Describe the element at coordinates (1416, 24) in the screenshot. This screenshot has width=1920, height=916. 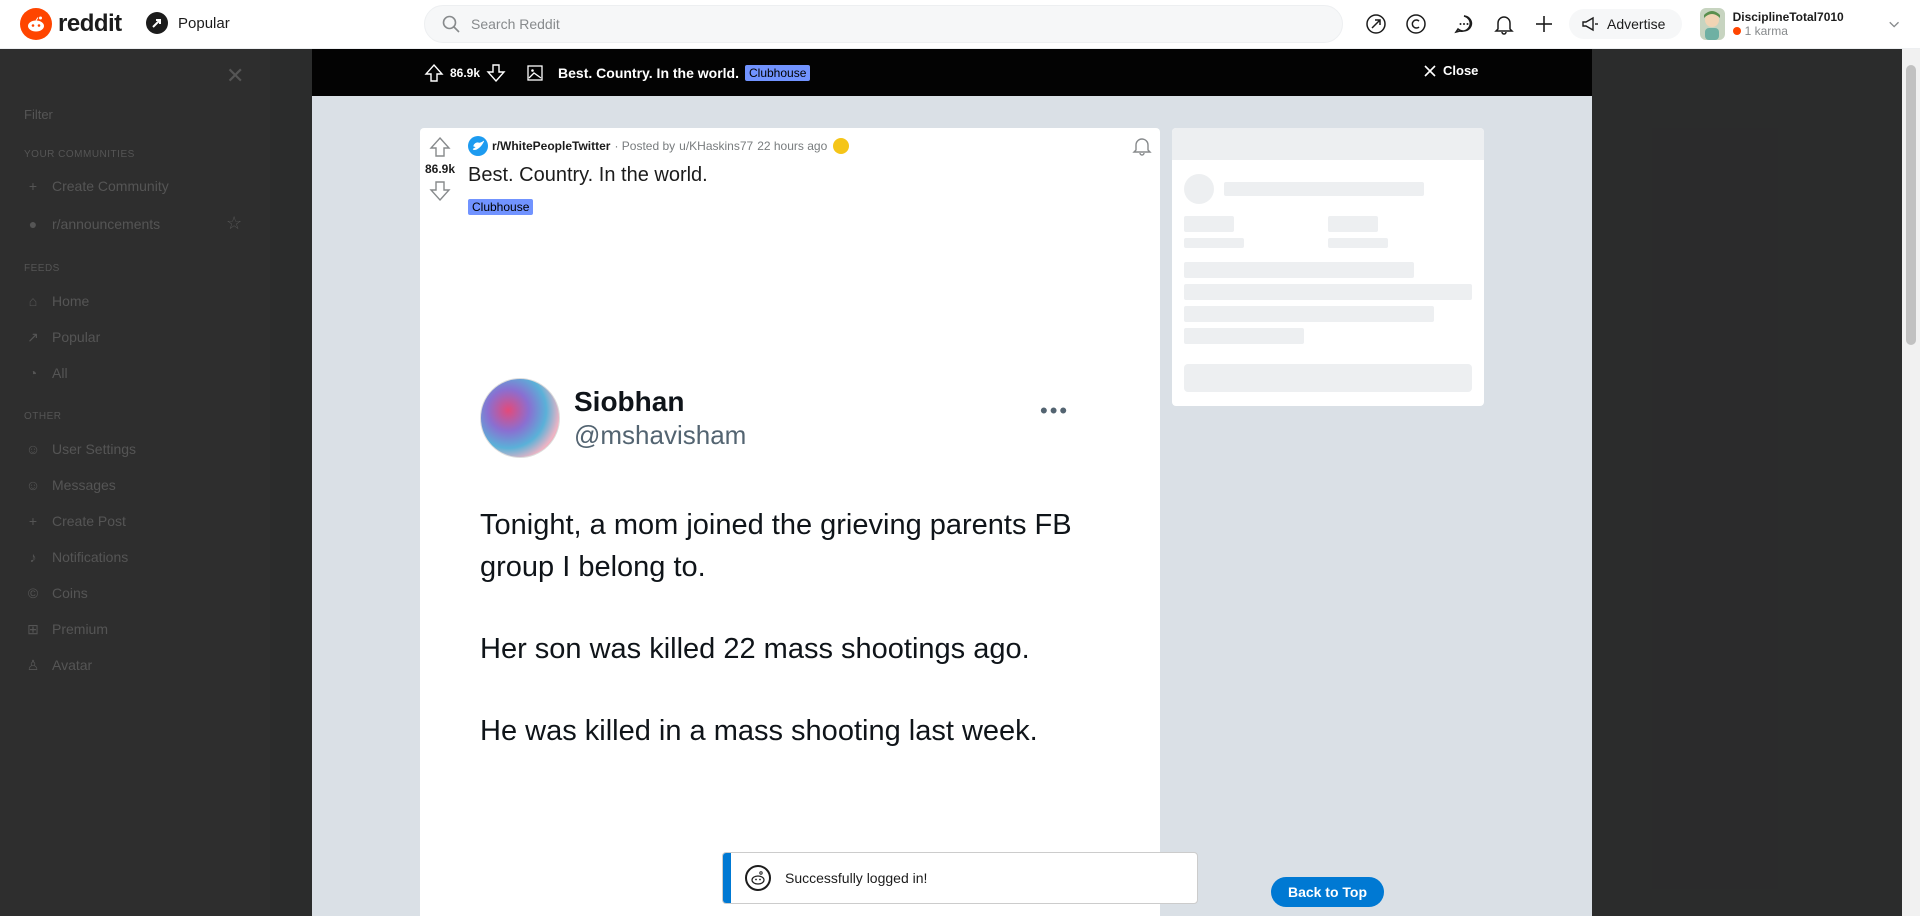
I see `coins-icon` at that location.